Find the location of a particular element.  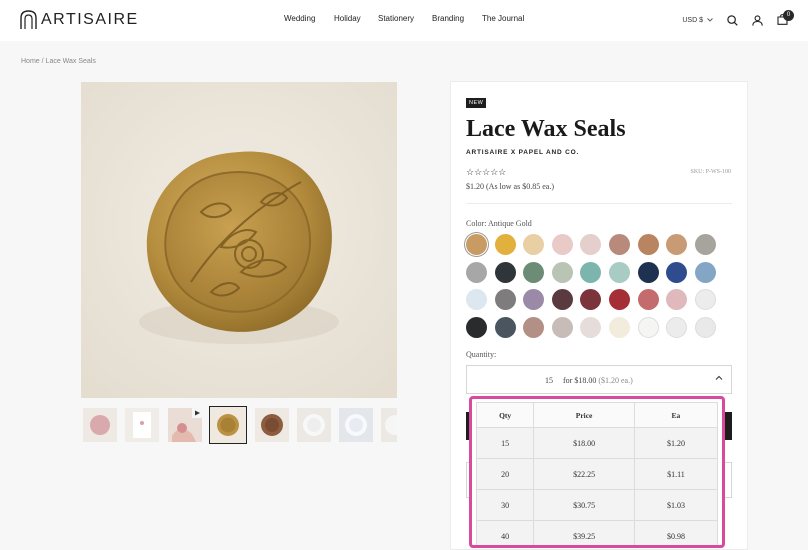

thumbnail-video is located at coordinates (185, 425).